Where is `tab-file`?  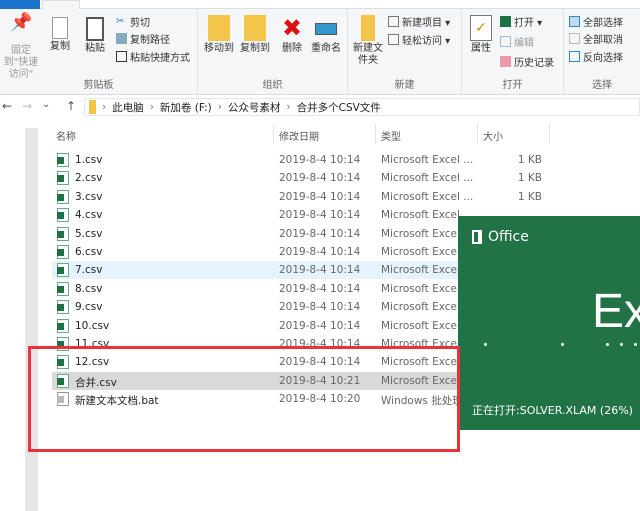 tab-file is located at coordinates (20, 4).